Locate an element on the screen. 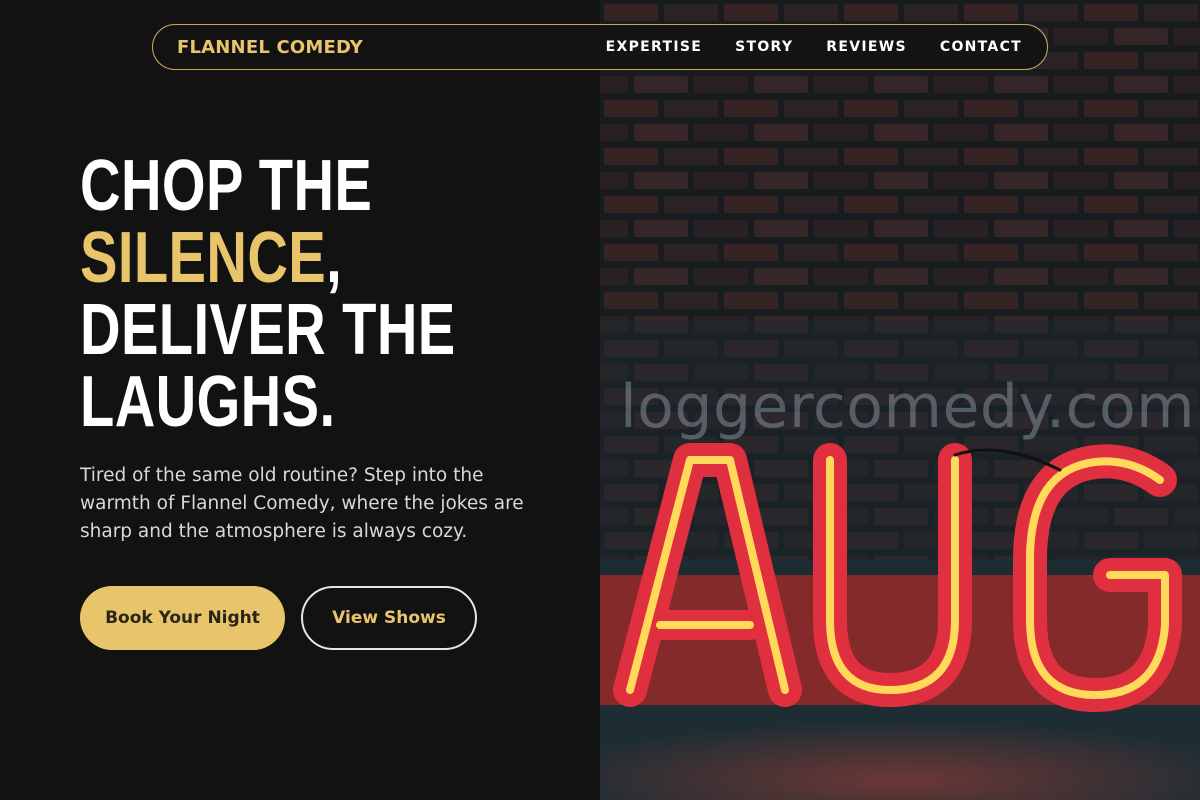 The image size is (1200, 800). hero-headline: CHOP THE SILENCE, DELIVER THE LAUGHS. is located at coordinates (275, 294).